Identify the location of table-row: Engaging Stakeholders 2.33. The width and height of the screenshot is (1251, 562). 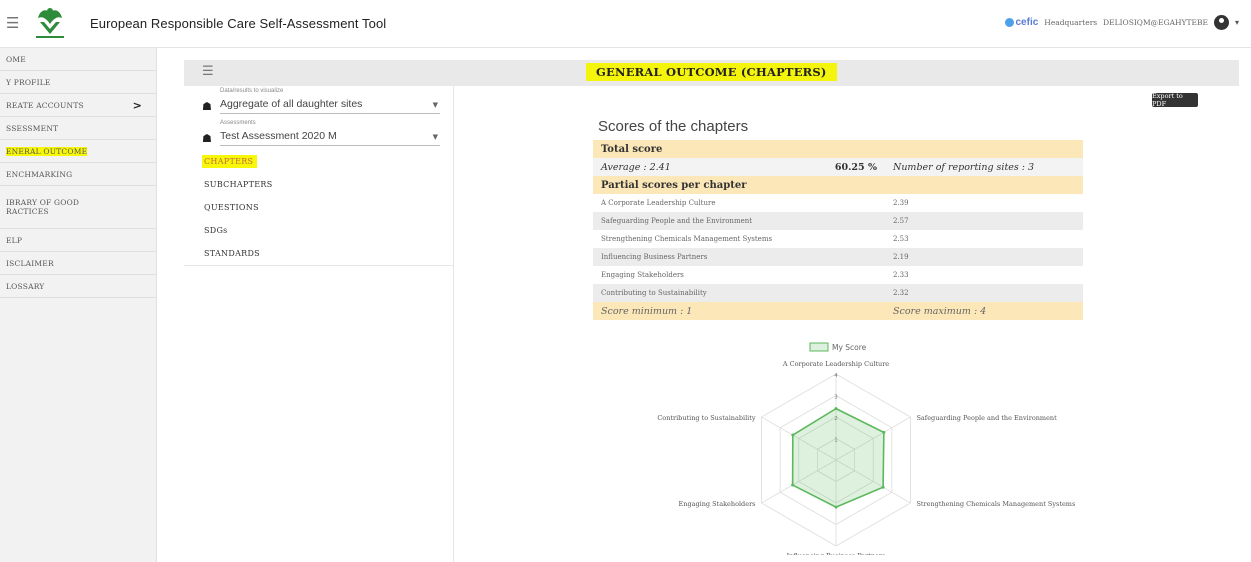
(838, 275).